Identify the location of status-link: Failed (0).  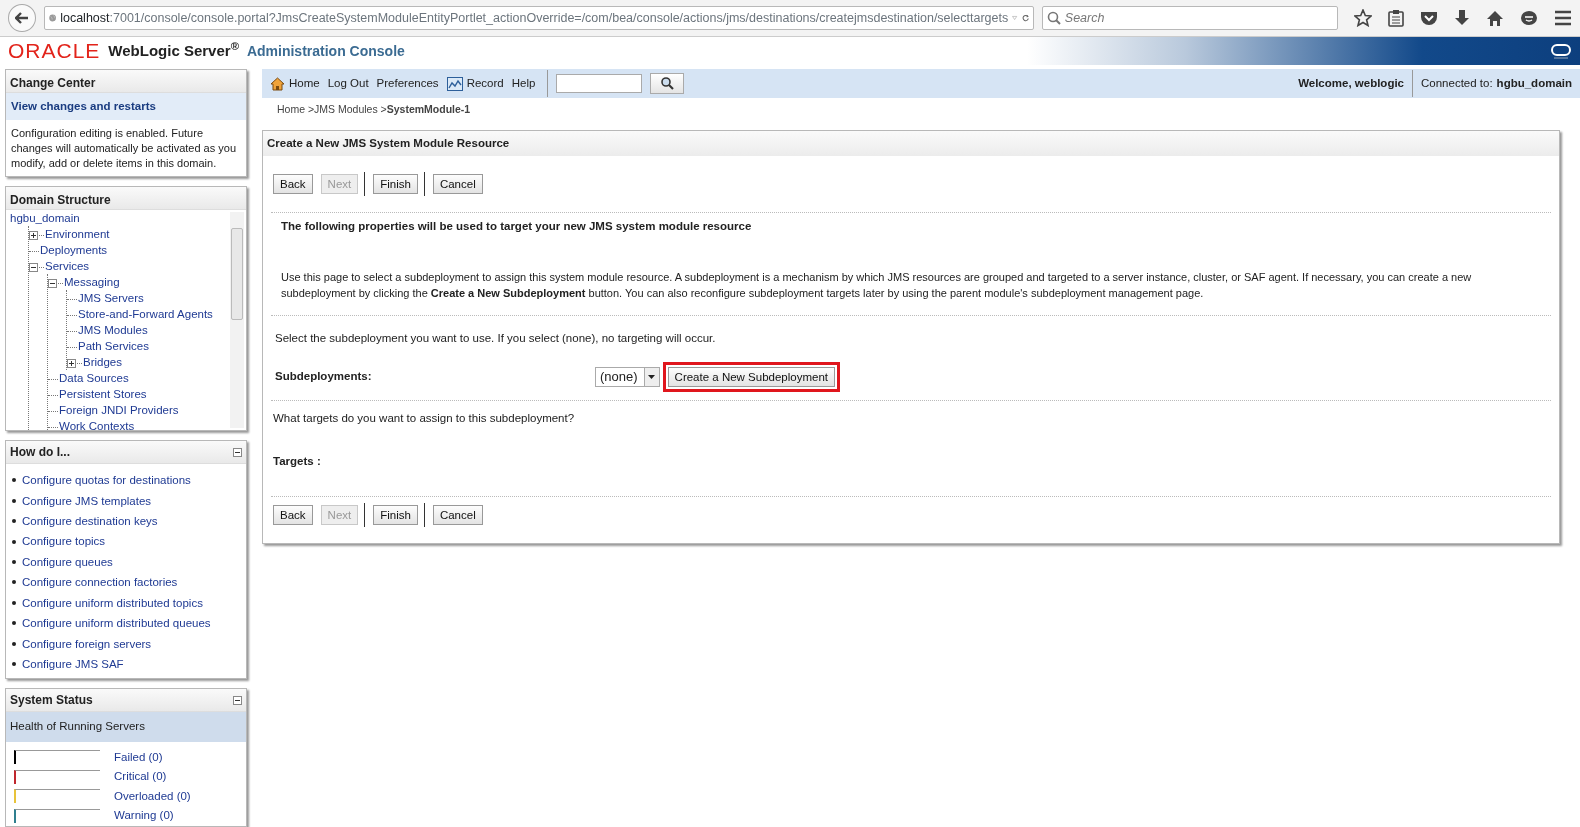
(138, 757).